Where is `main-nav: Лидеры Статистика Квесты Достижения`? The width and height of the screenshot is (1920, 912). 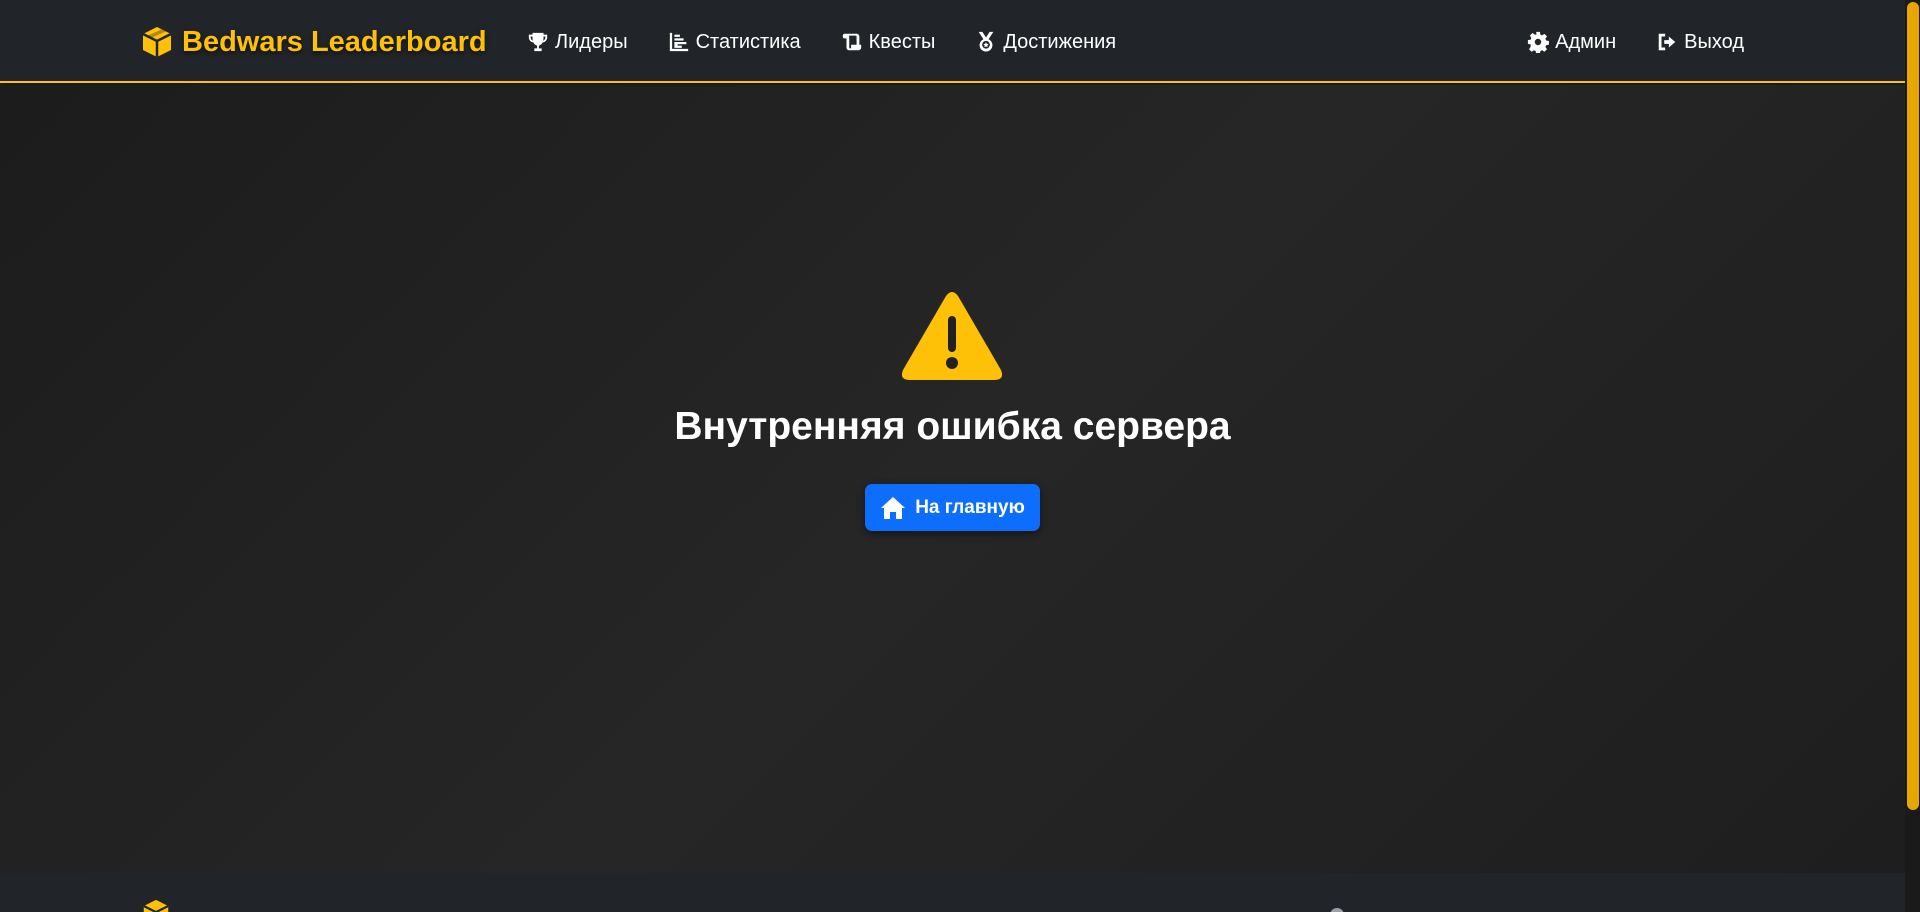
main-nav: Лидеры Статистика Квесты Достижения is located at coordinates (821, 42).